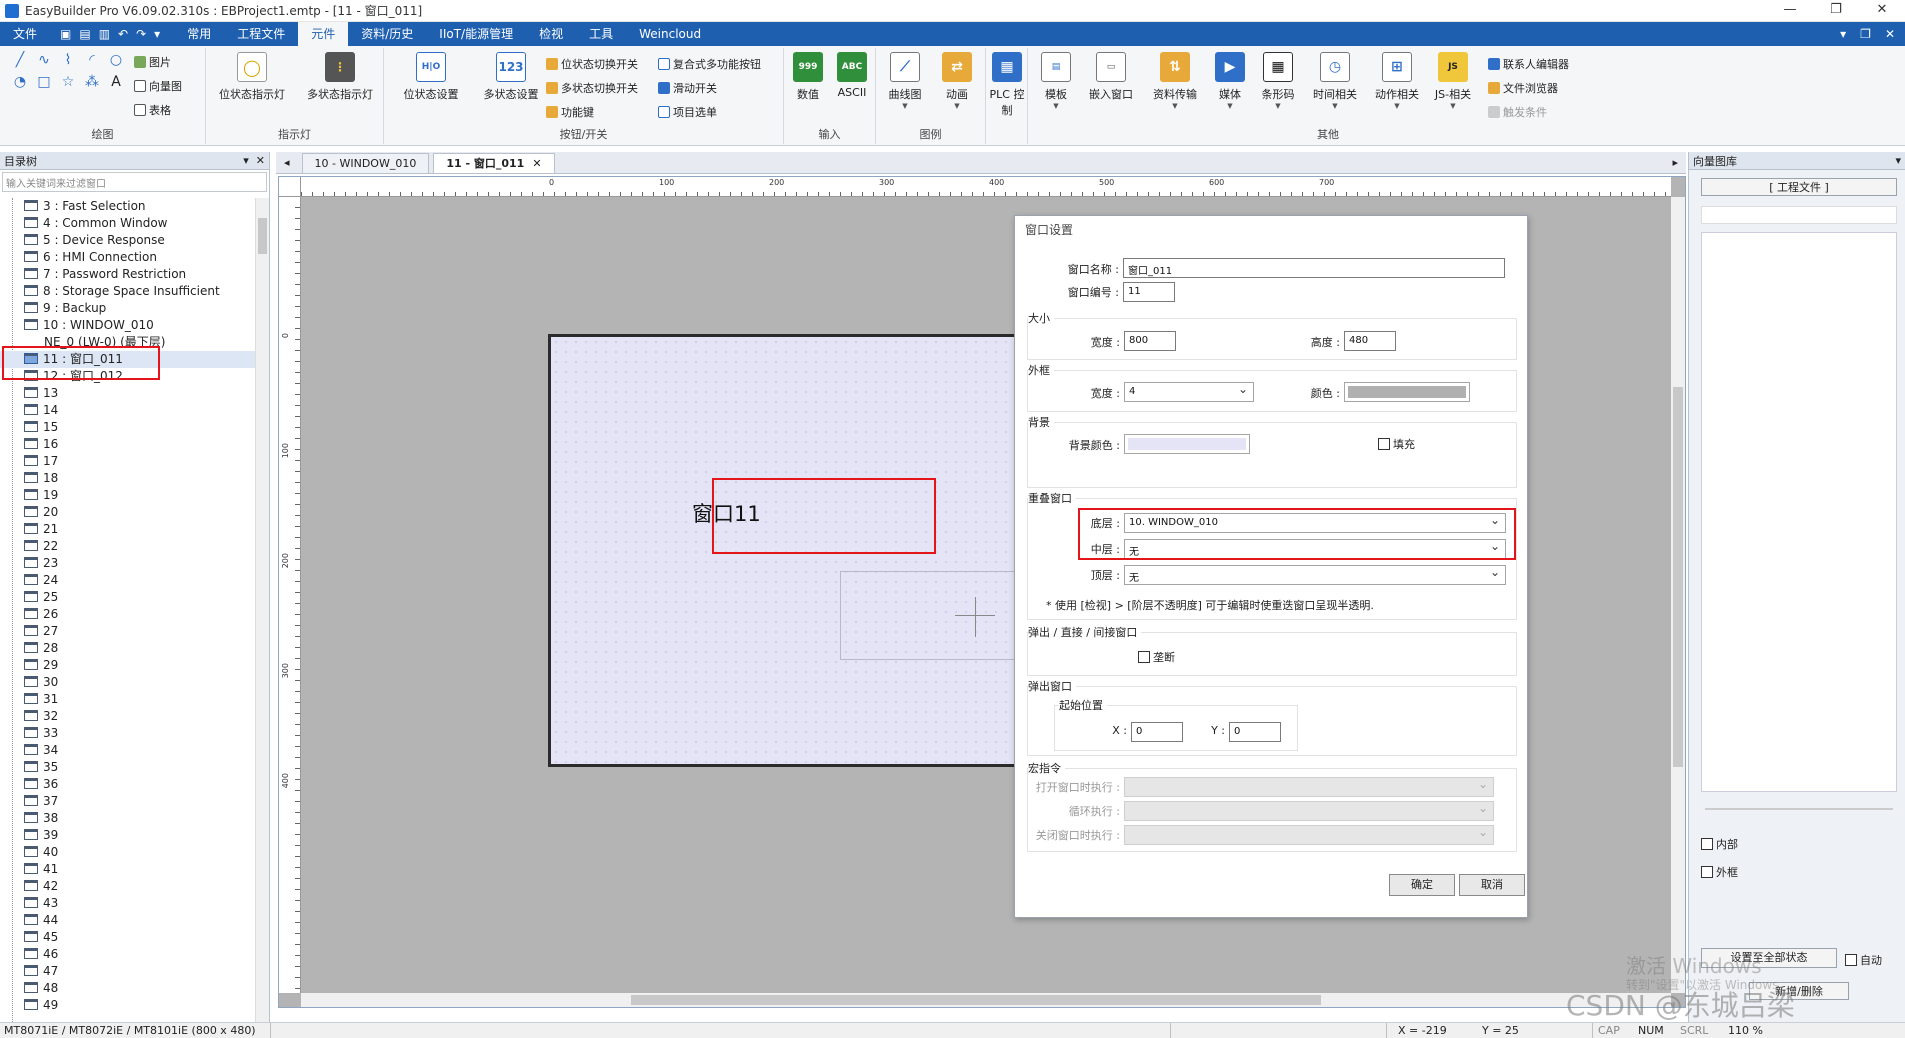 The image size is (1905, 1038). Describe the element at coordinates (127, 427) in the screenshot. I see `tree-item: 15` at that location.